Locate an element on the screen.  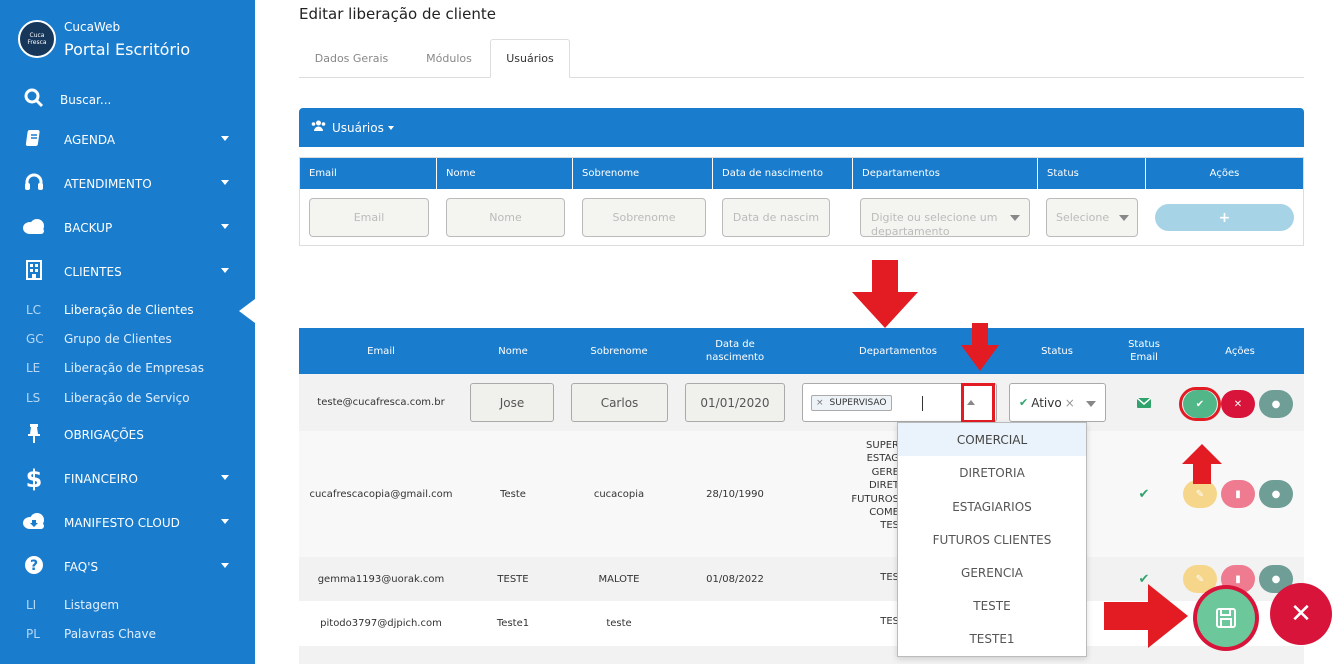
trash-icon: ▮ is located at coordinates (1238, 494).